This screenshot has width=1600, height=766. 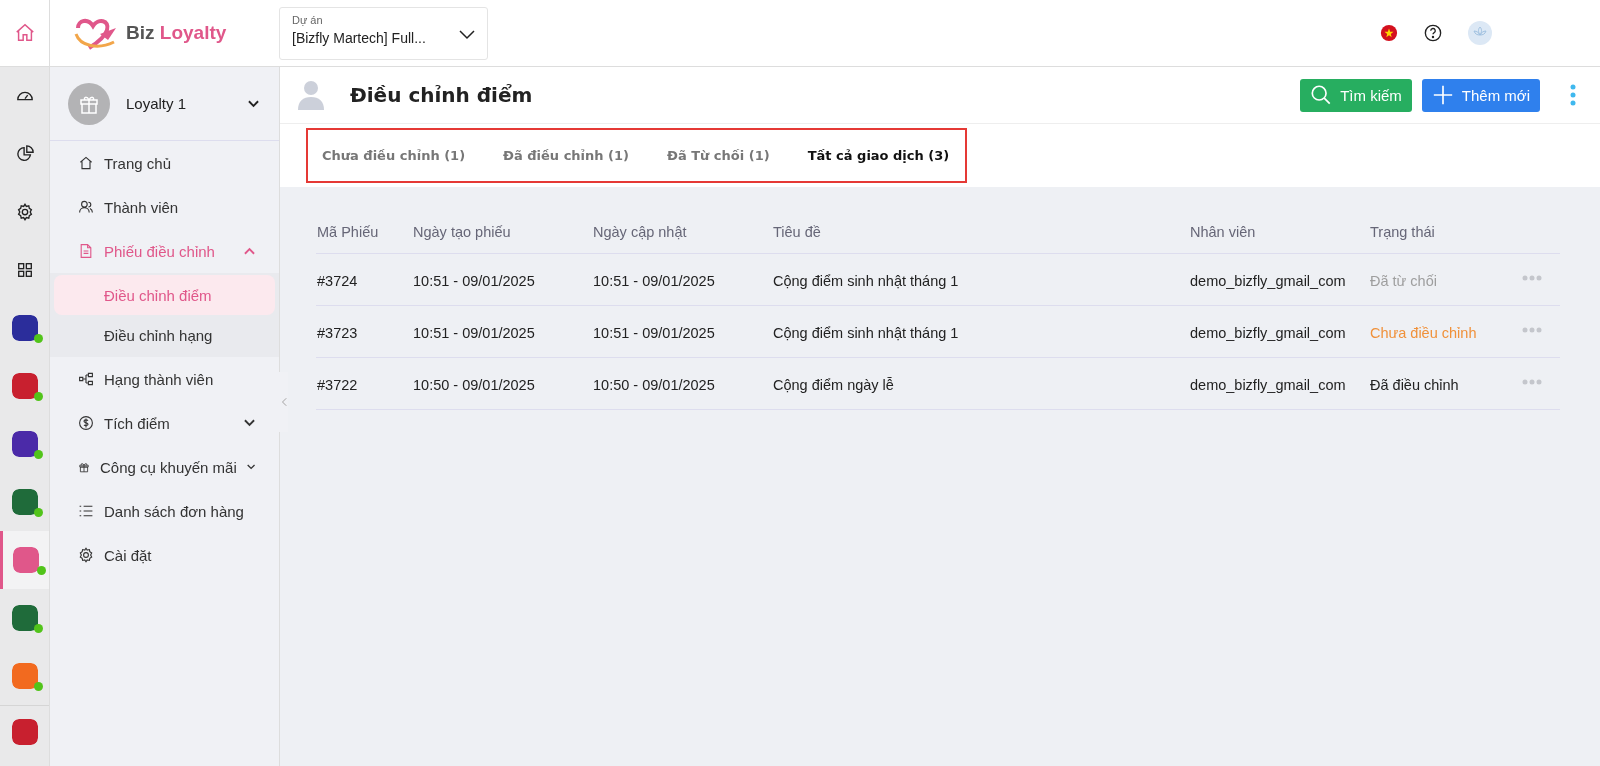 What do you see at coordinates (24, 270) in the screenshot?
I see `grid-icon` at bounding box center [24, 270].